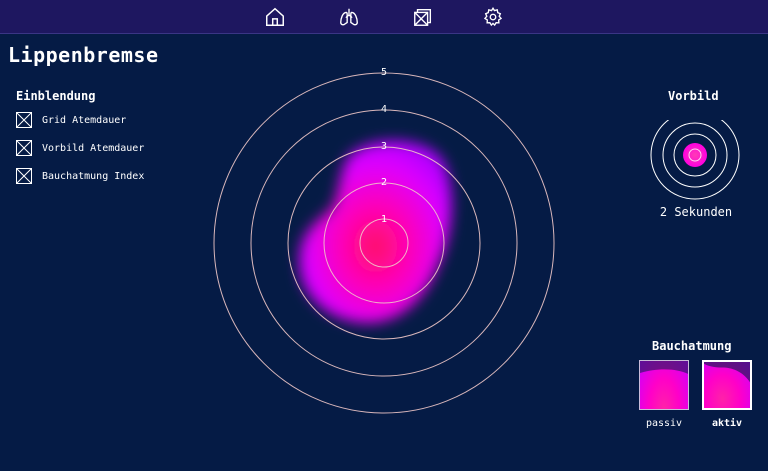 Image resolution: width=768 pixels, height=471 pixels. I want to click on ring-label-3: 3, so click(384, 146).